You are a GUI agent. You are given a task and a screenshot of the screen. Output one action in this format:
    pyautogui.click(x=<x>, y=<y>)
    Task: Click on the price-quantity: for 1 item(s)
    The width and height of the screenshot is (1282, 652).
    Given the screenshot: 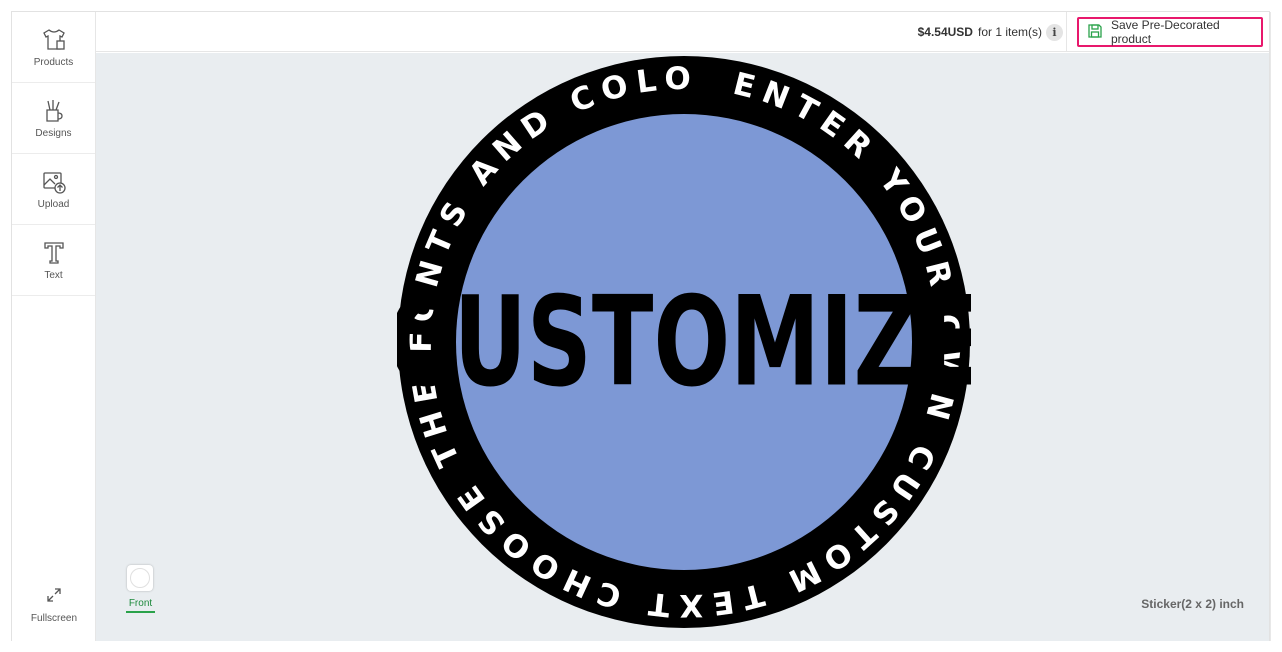 What is the action you would take?
    pyautogui.click(x=1009, y=32)
    